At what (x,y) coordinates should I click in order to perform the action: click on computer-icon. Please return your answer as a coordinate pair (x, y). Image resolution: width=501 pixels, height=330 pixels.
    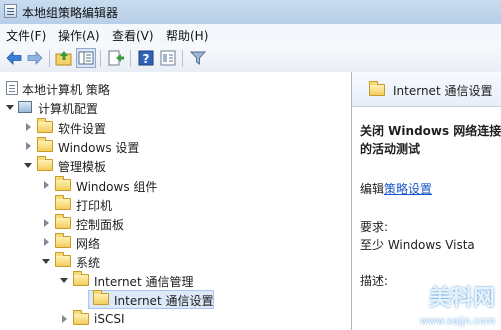
    Looking at the image, I should click on (25, 107).